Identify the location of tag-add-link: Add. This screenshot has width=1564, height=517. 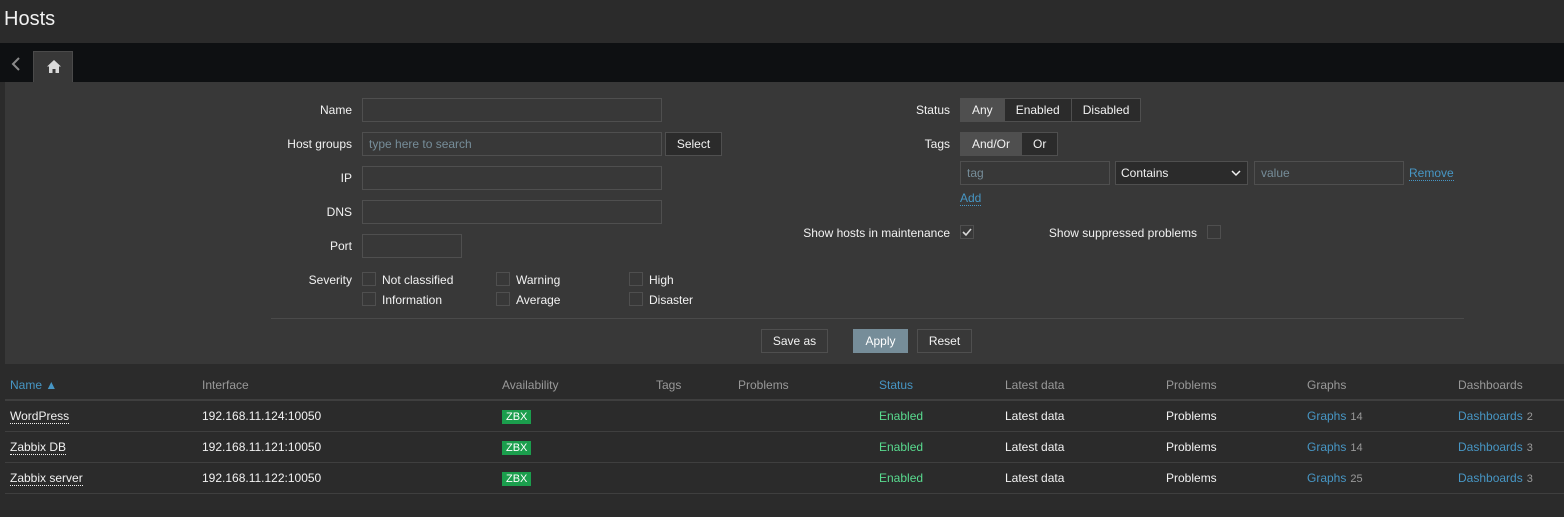
(971, 198).